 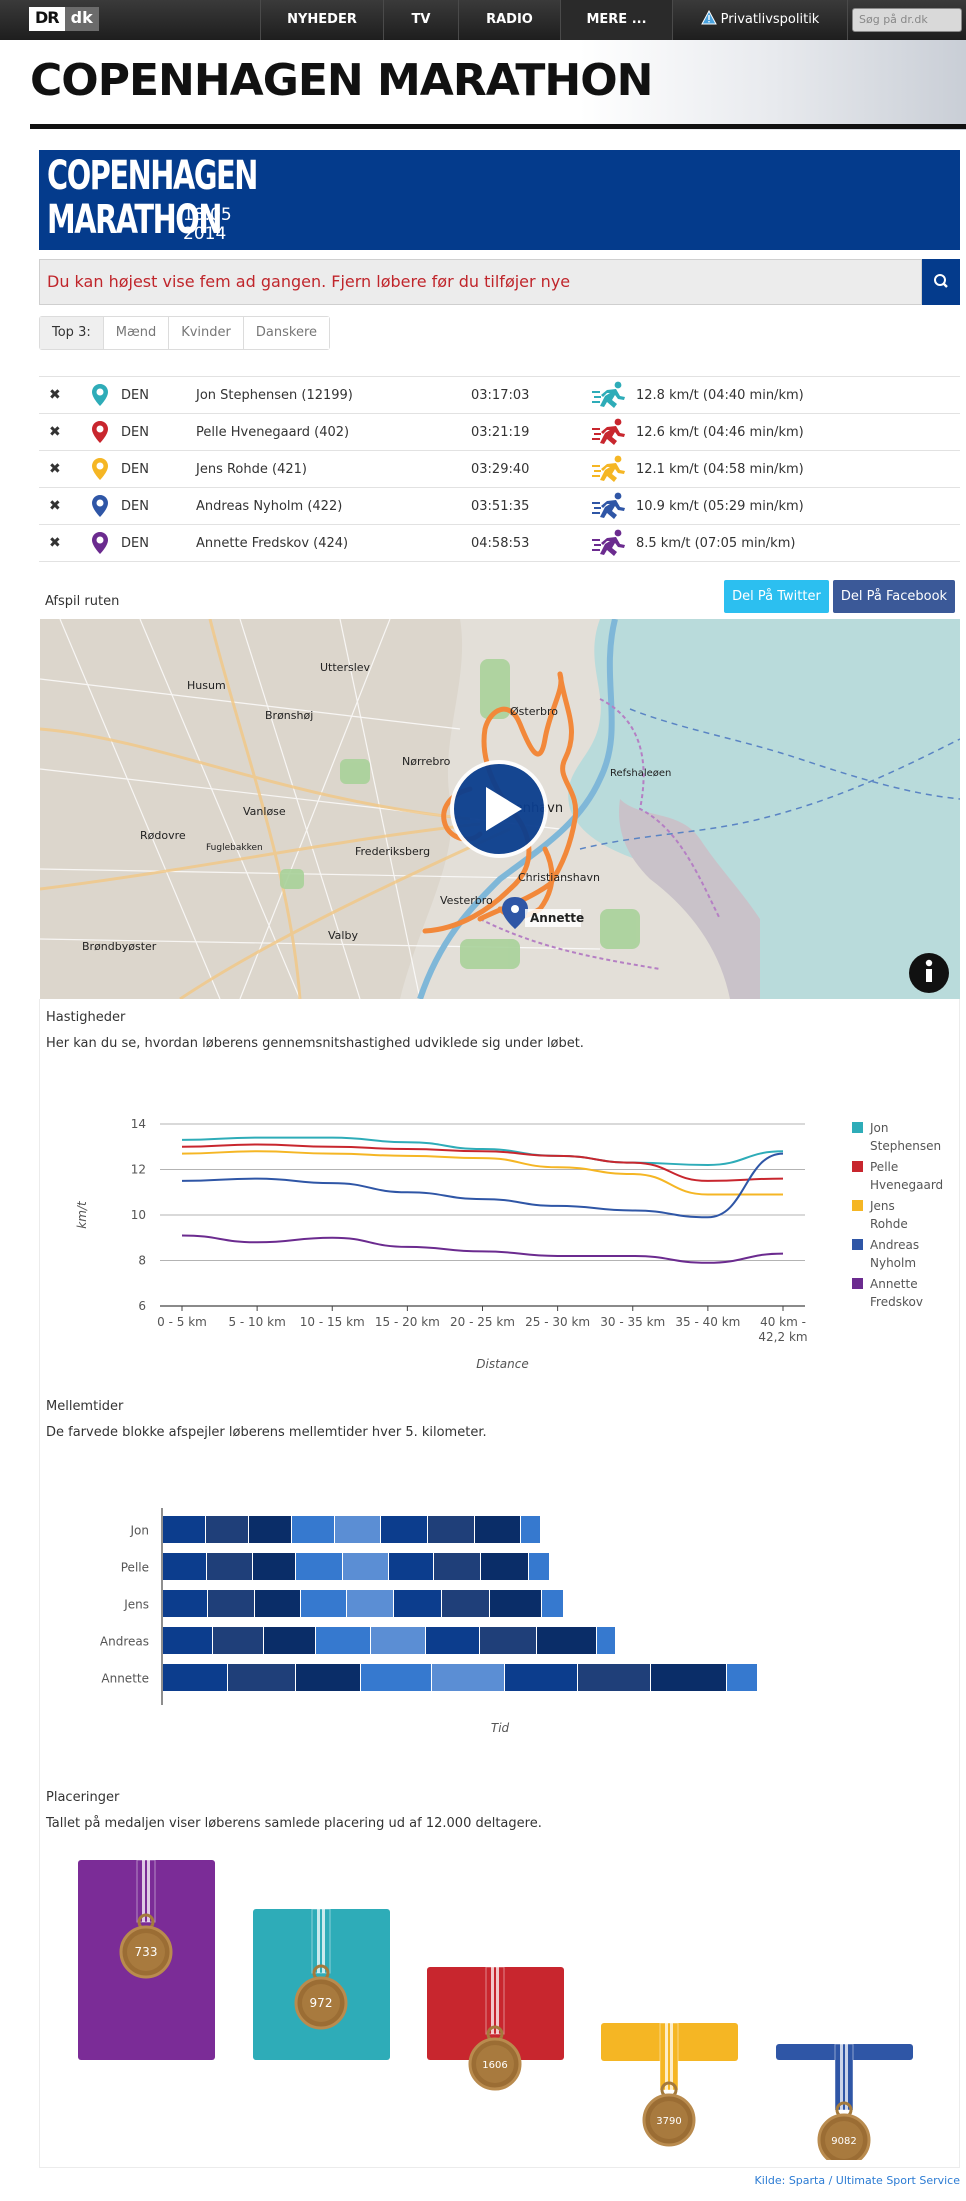 What do you see at coordinates (85, 1406) in the screenshot?
I see `splits-title: Mellemtider` at bounding box center [85, 1406].